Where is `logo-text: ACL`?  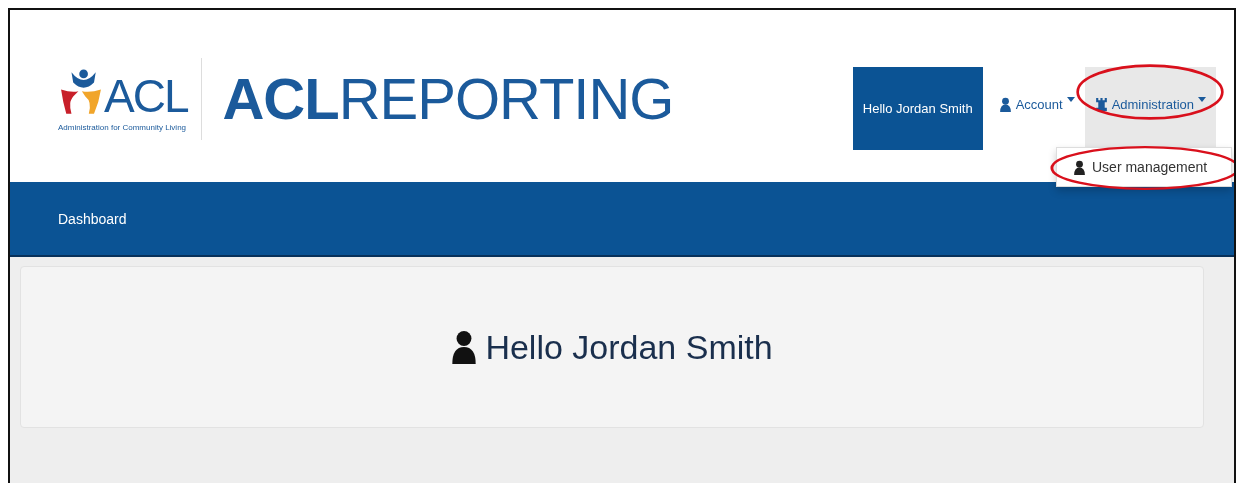 logo-text: ACL is located at coordinates (146, 95).